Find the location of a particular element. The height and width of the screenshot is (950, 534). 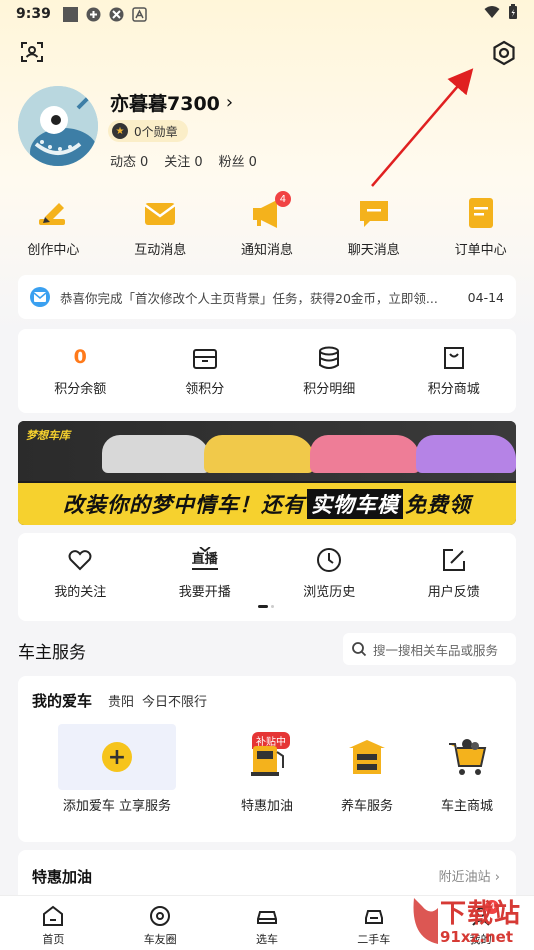

nav-home: 首页 is located at coordinates (53, 923).